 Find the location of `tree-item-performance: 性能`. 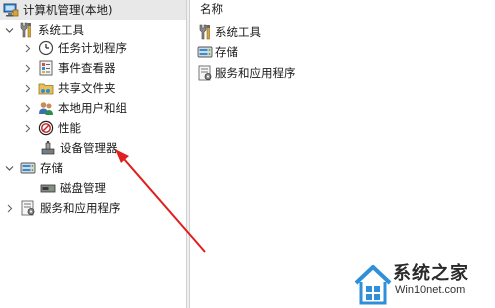

tree-item-performance: 性能 is located at coordinates (40, 128).